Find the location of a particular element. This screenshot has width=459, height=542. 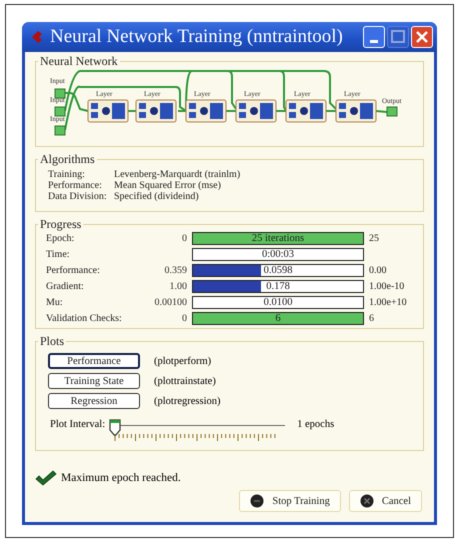

stop-training-button: Stop Training is located at coordinates (290, 501).